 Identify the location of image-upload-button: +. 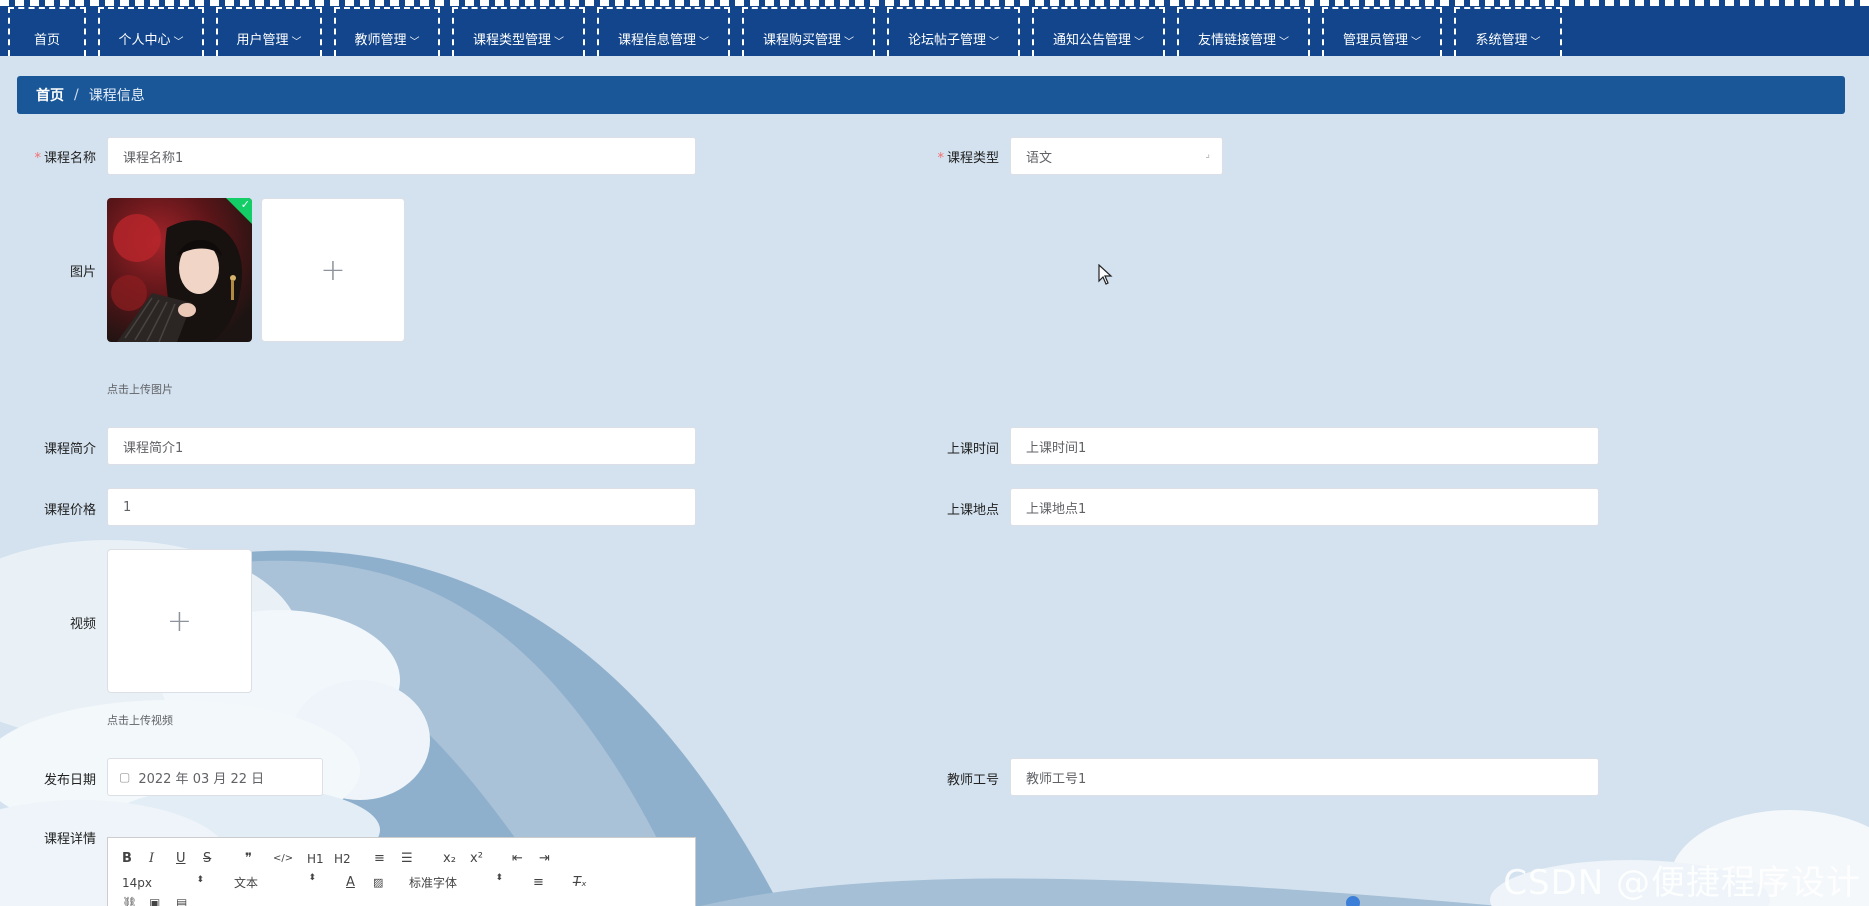
(333, 270).